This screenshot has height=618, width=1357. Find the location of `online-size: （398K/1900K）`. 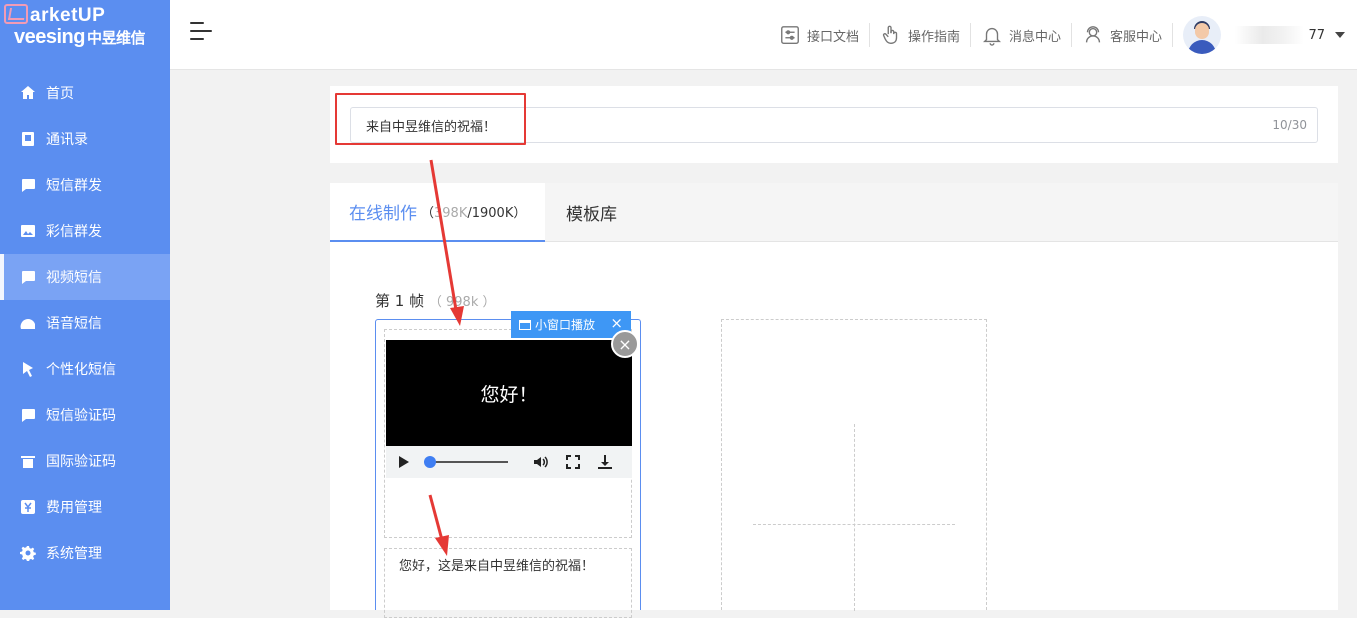

online-size: （398K/1900K） is located at coordinates (474, 213).